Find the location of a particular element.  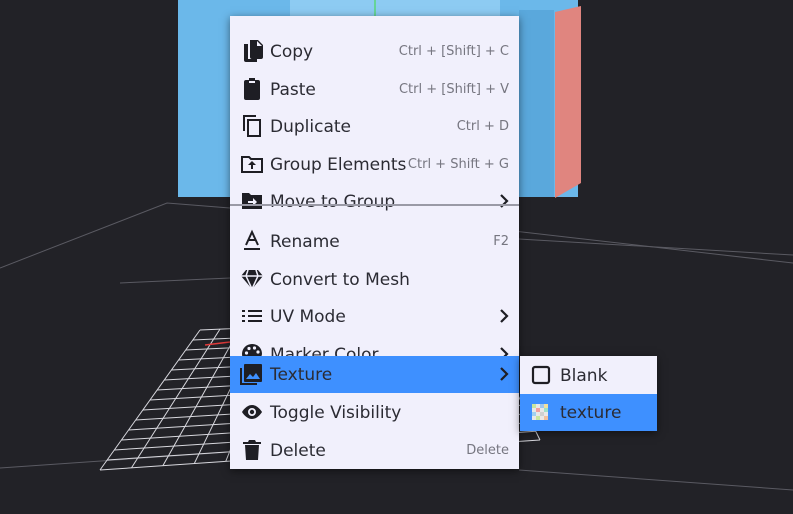

submenu-item-label: Blank is located at coordinates (584, 375).